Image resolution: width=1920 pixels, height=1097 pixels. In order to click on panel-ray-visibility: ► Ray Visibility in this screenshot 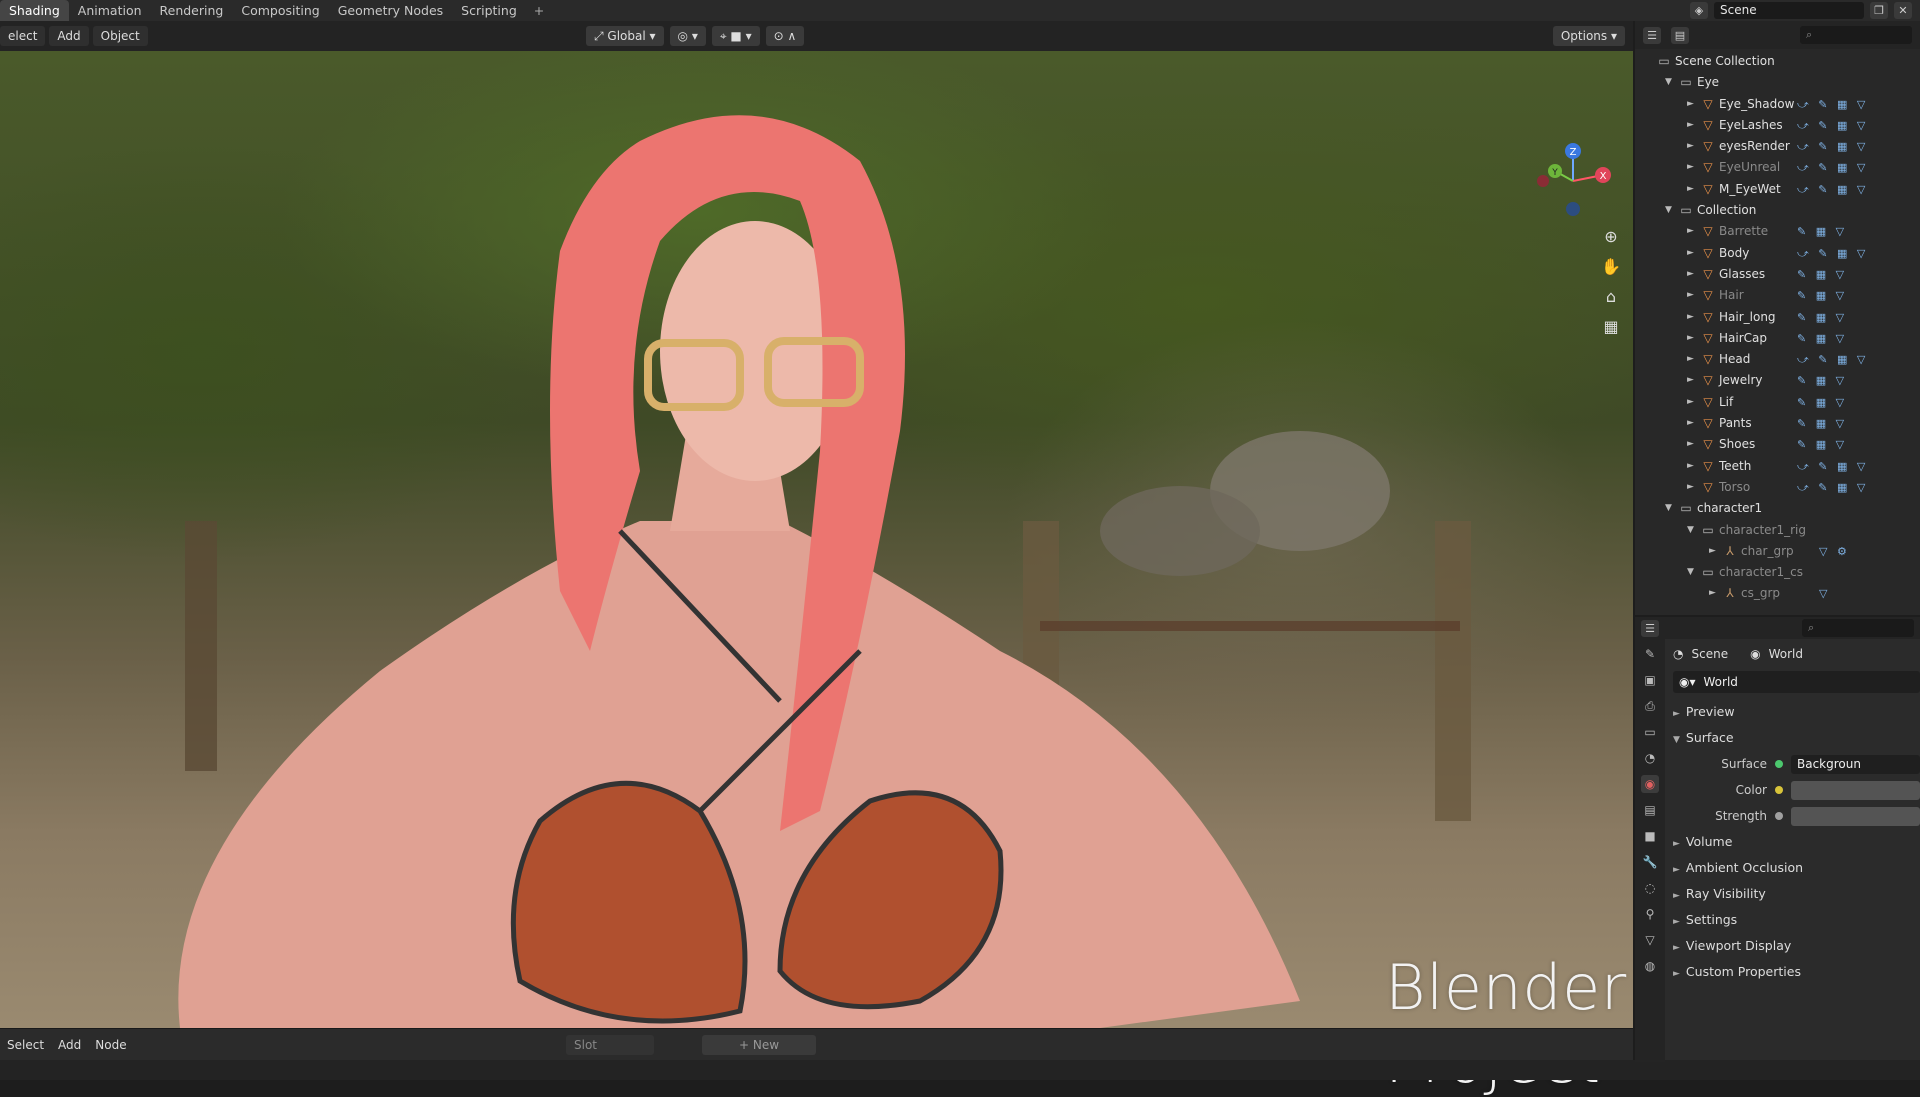, I will do `click(1794, 894)`.